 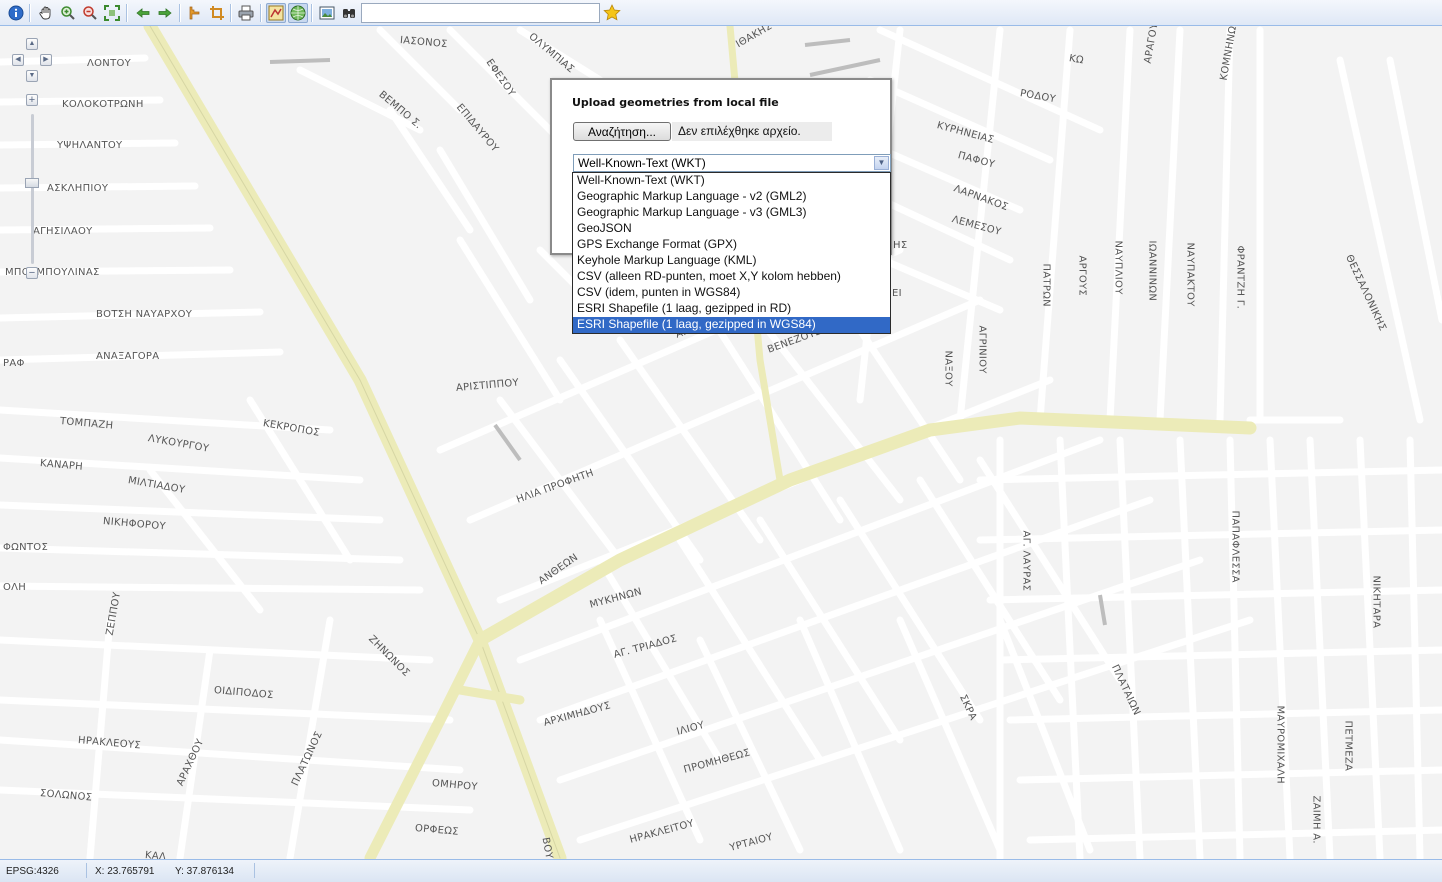 I want to click on format-select-value: Well-Known-Text (WKT), so click(x=642, y=163).